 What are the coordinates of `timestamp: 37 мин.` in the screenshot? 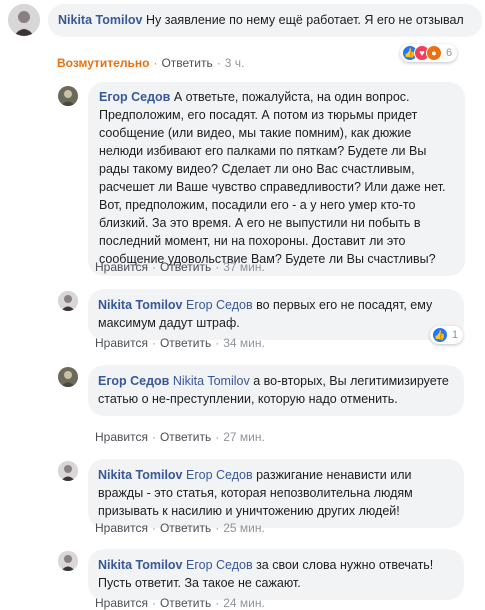 It's located at (244, 267).